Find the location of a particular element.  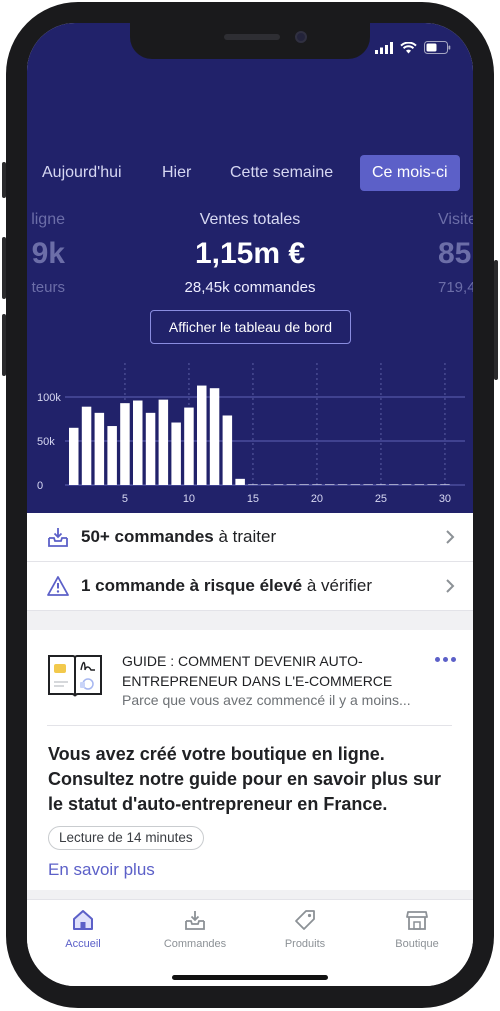

stat-label: Visite is located at coordinates (455, 219).